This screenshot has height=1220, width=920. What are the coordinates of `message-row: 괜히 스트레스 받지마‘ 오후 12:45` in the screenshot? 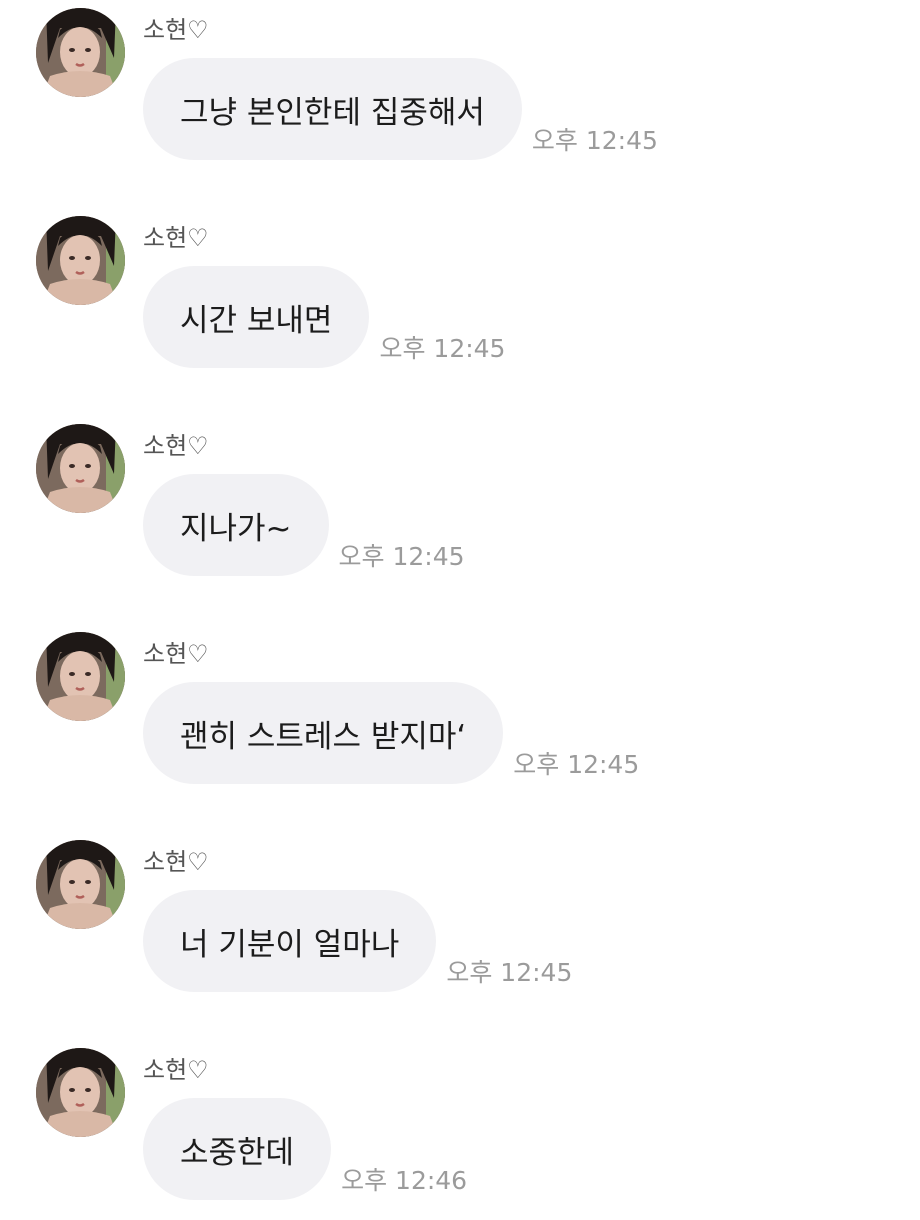 It's located at (391, 733).